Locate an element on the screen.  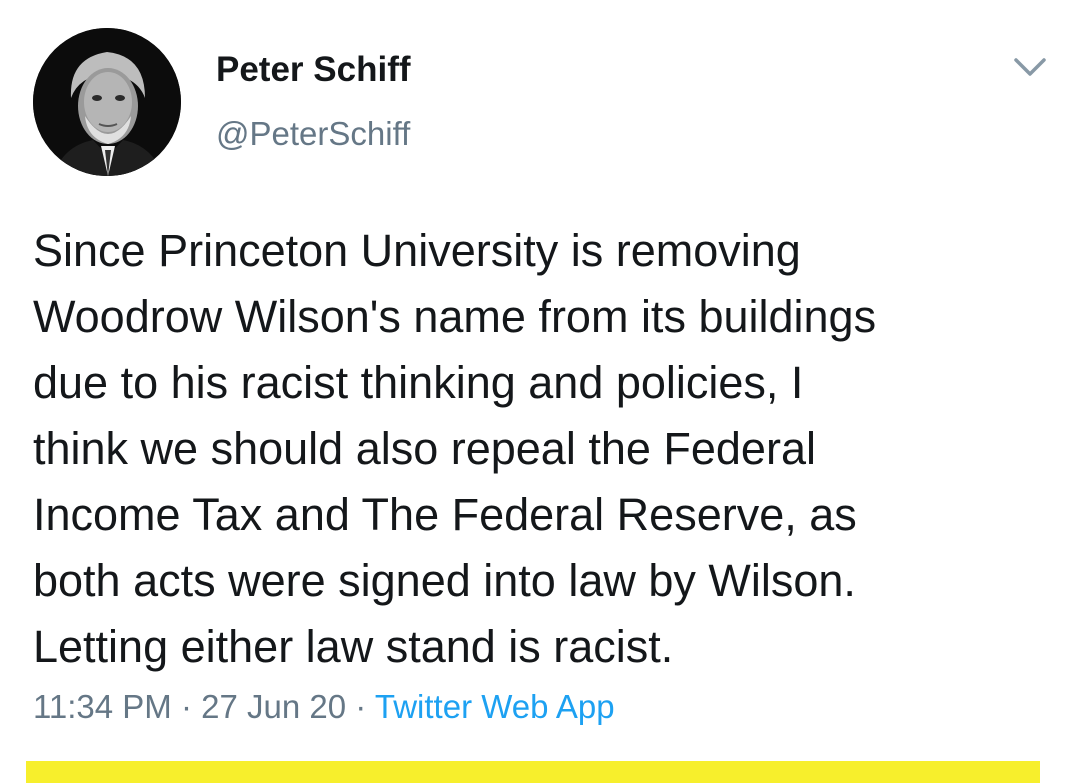
chevron-down-icon is located at coordinates (1030, 67).